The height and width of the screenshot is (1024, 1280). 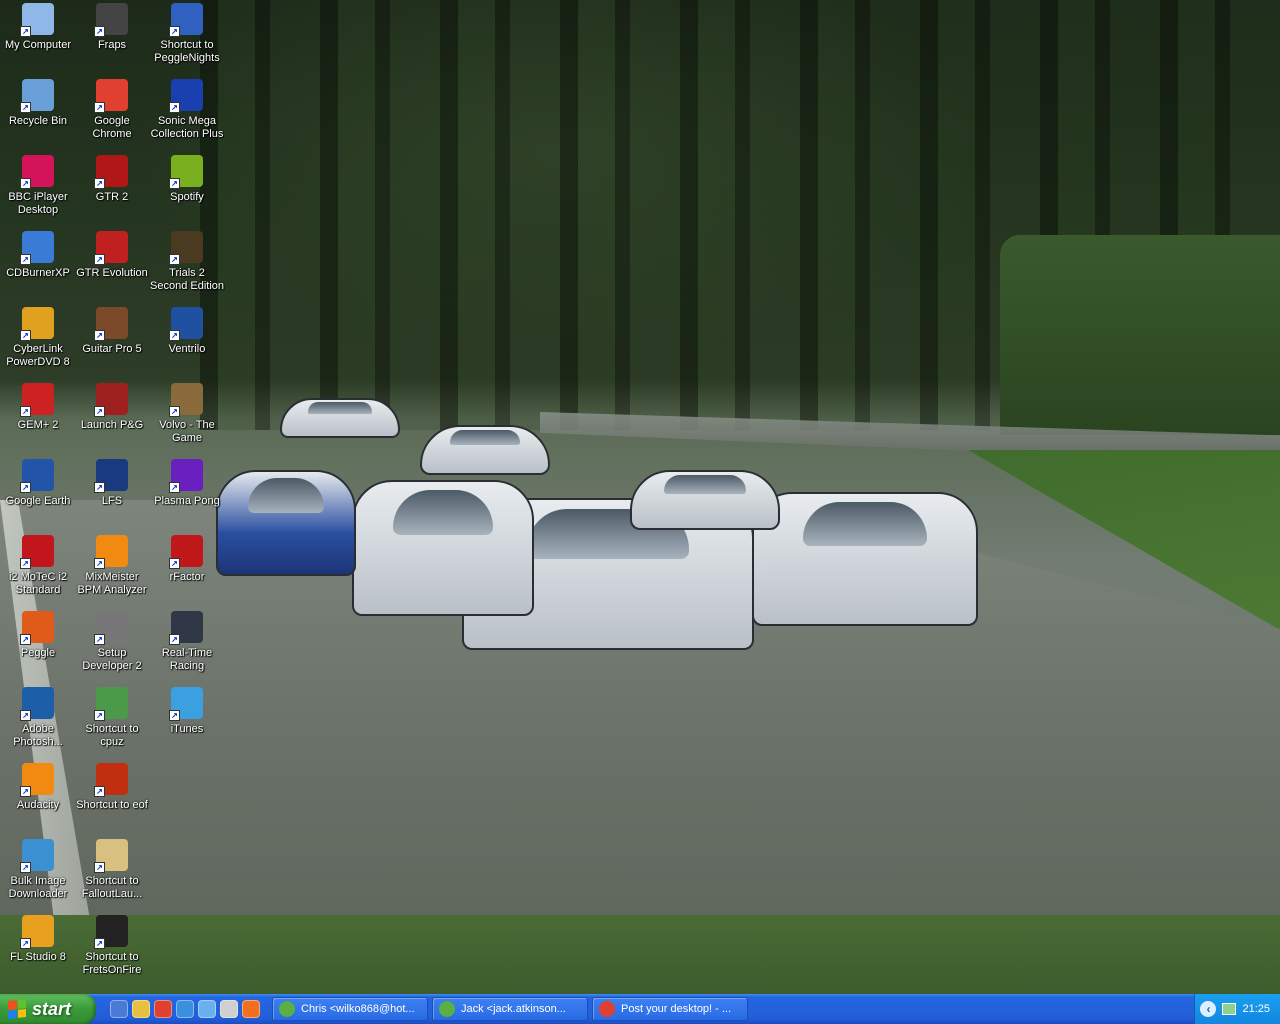 What do you see at coordinates (112, 110) in the screenshot?
I see `desktop-icon: ↗ Google Chrome` at bounding box center [112, 110].